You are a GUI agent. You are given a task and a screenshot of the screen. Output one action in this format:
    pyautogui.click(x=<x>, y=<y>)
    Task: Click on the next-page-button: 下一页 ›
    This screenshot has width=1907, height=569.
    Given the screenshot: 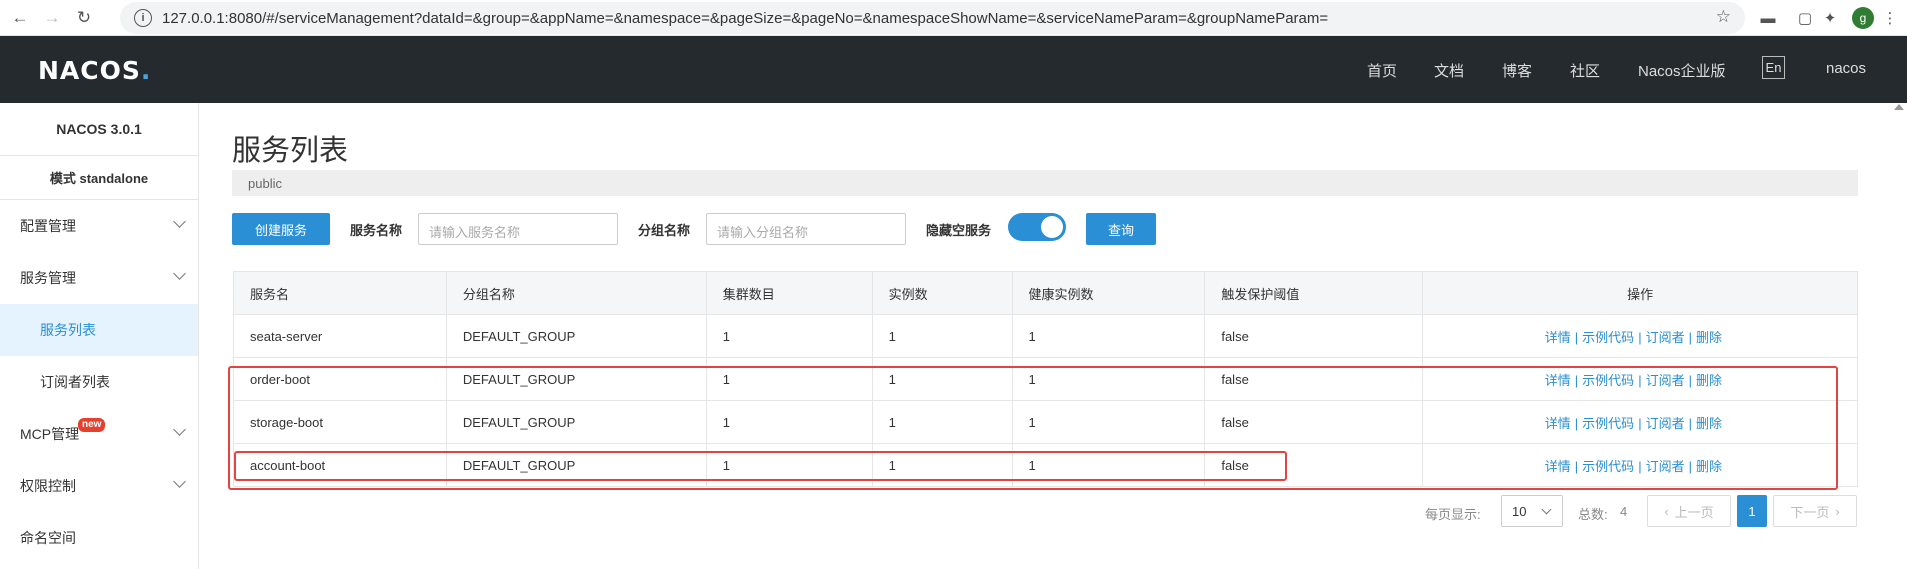 What is the action you would take?
    pyautogui.click(x=1815, y=511)
    